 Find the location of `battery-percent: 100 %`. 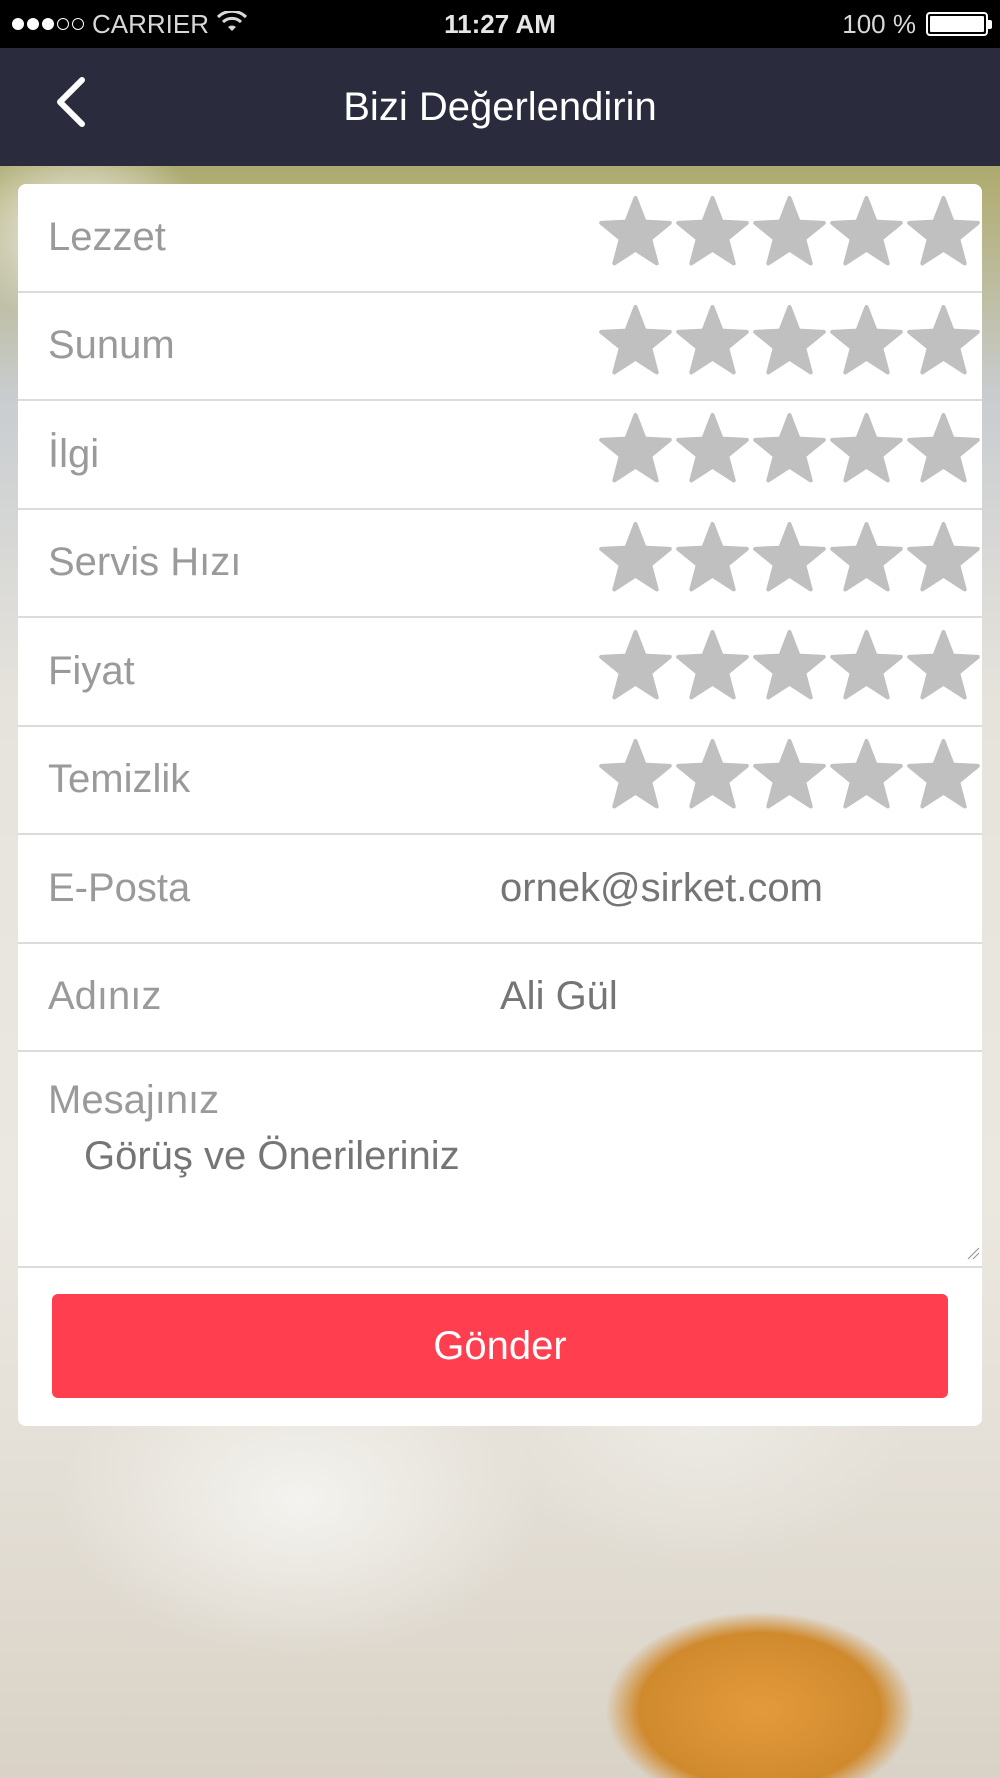

battery-percent: 100 % is located at coordinates (879, 23).